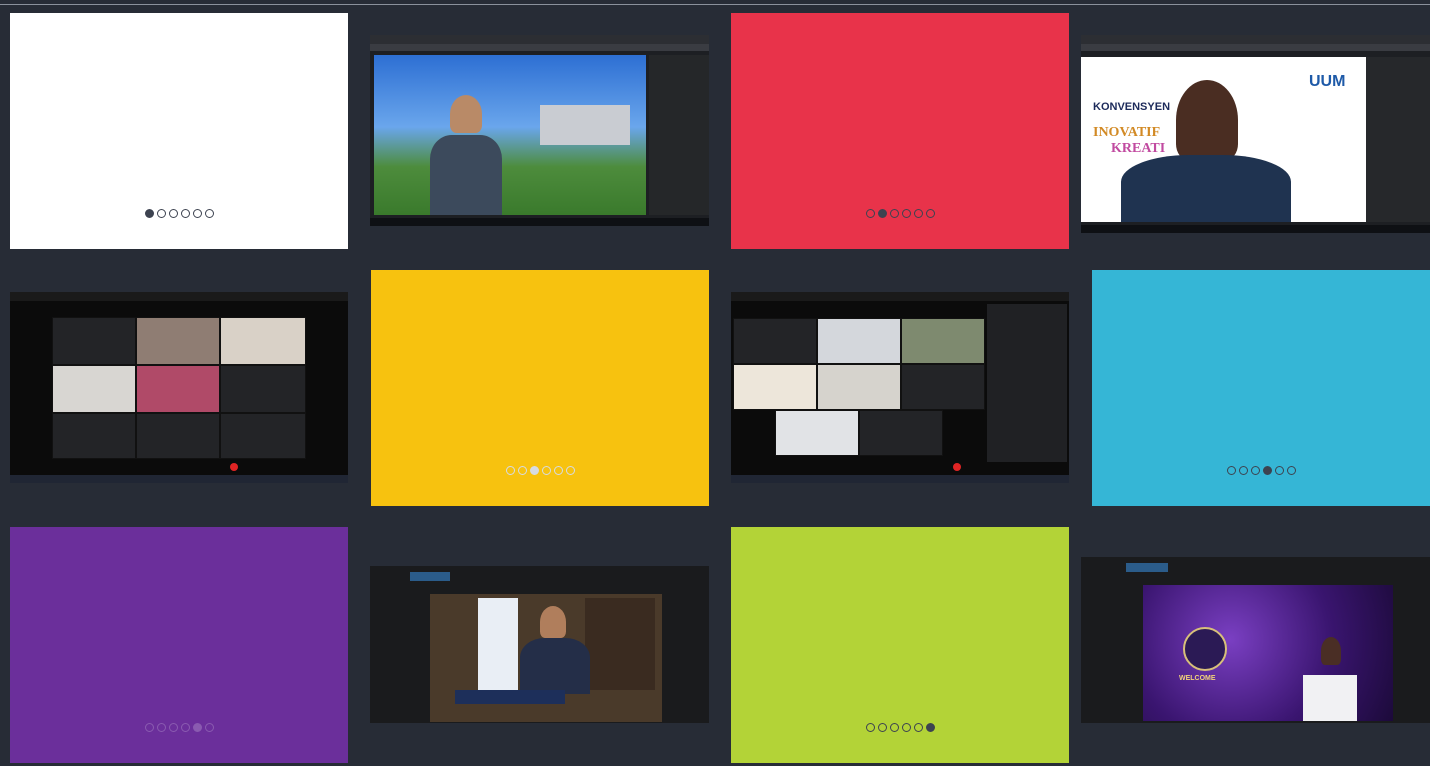 The width and height of the screenshot is (1430, 766). I want to click on lower-third-caption, so click(510, 697).